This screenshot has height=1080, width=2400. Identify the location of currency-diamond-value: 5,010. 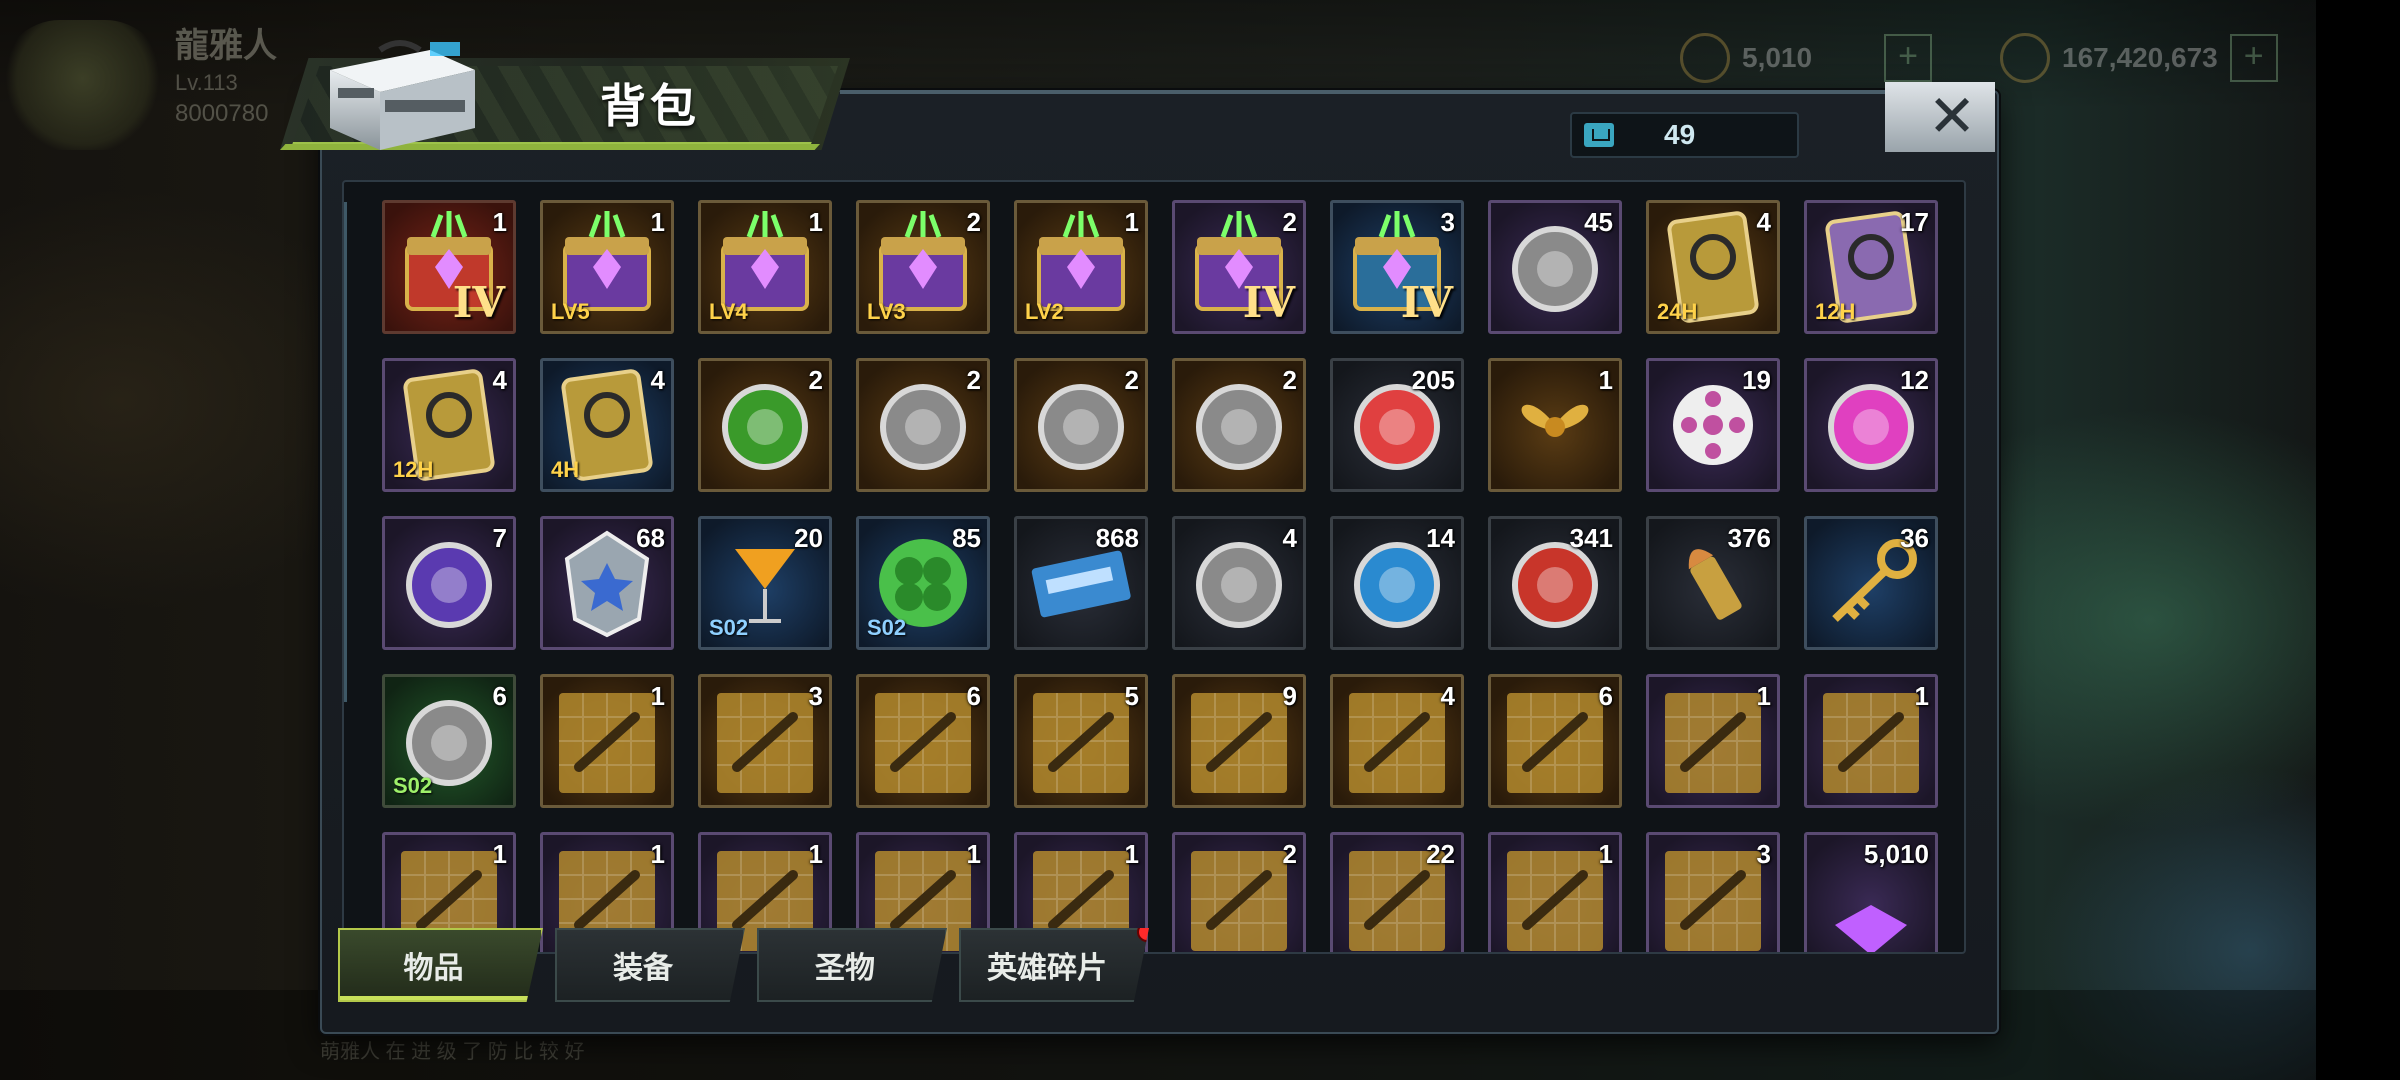
(1777, 57).